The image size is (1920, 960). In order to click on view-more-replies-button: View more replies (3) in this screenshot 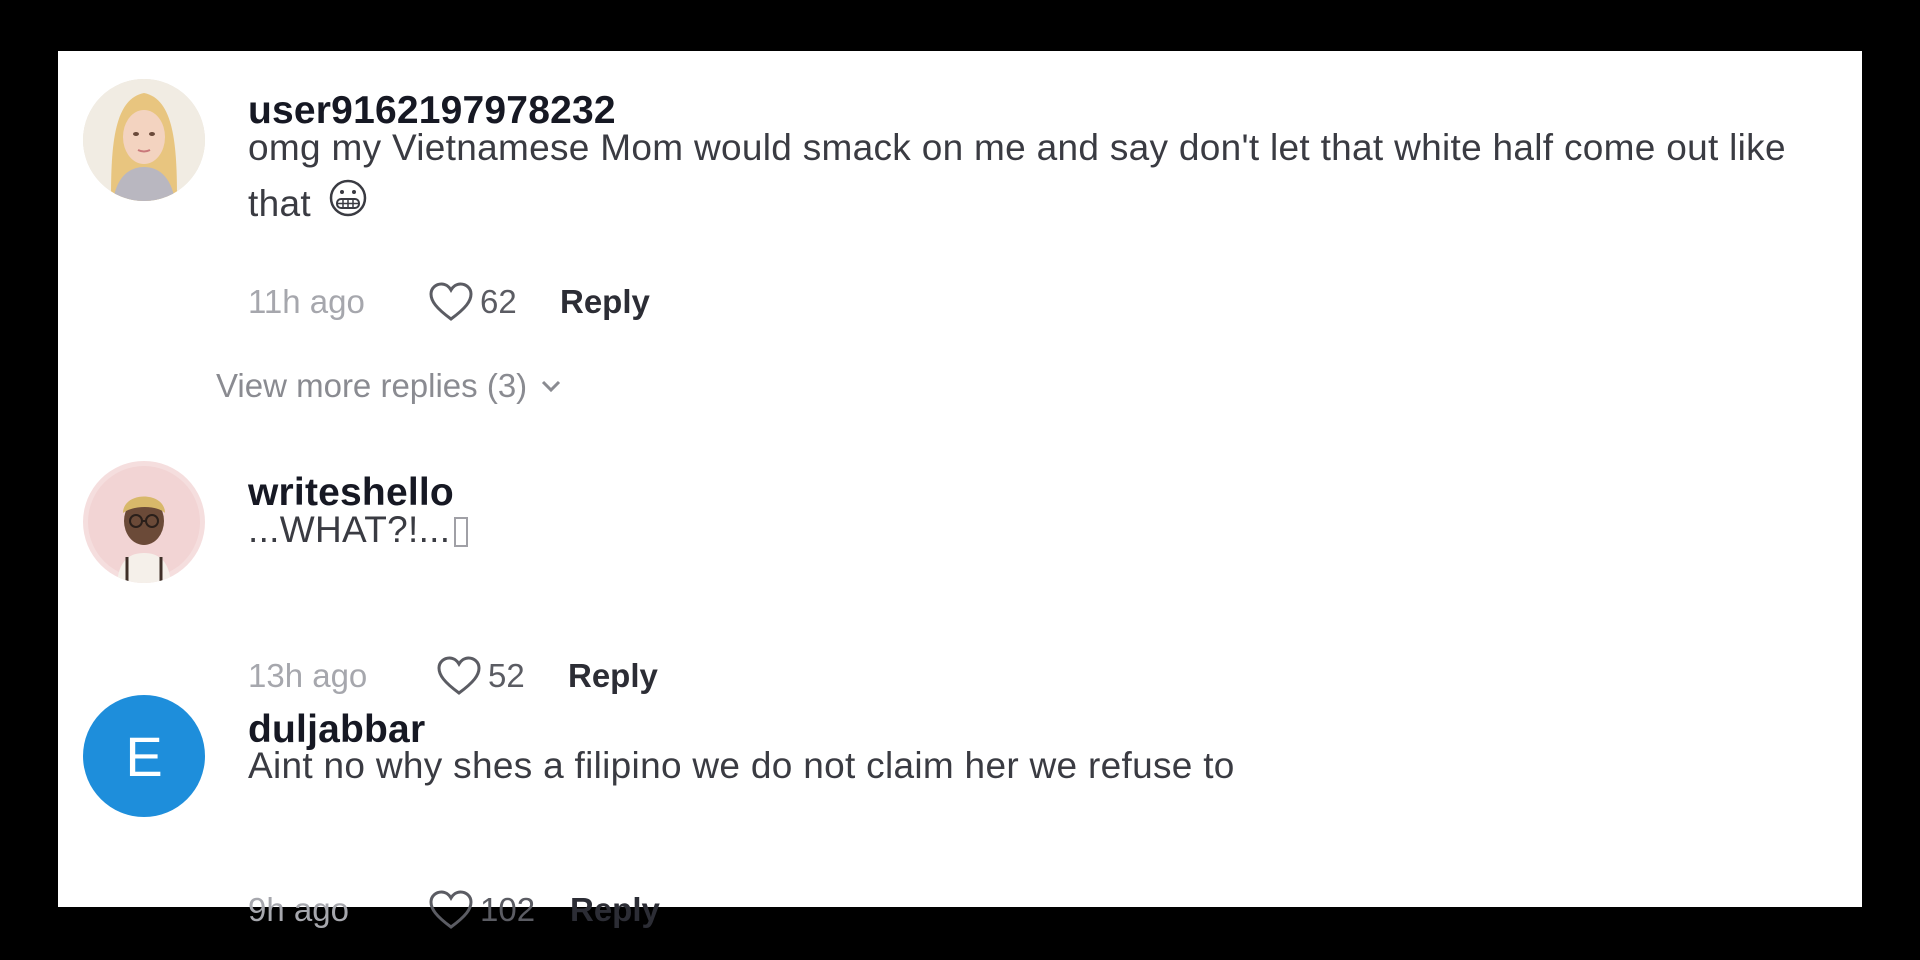, I will do `click(389, 386)`.